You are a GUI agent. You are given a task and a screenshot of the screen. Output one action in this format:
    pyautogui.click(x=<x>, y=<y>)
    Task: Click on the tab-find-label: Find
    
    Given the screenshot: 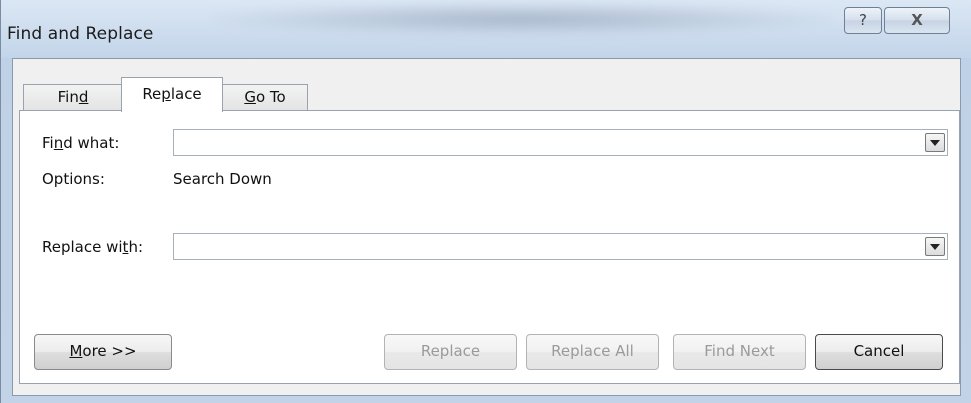 What is the action you would take?
    pyautogui.click(x=73, y=97)
    